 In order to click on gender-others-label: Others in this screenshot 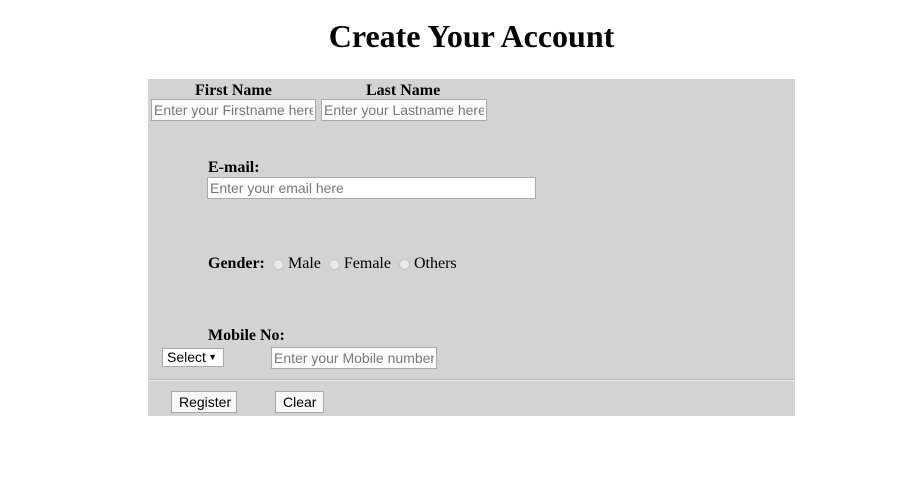, I will do `click(435, 263)`.